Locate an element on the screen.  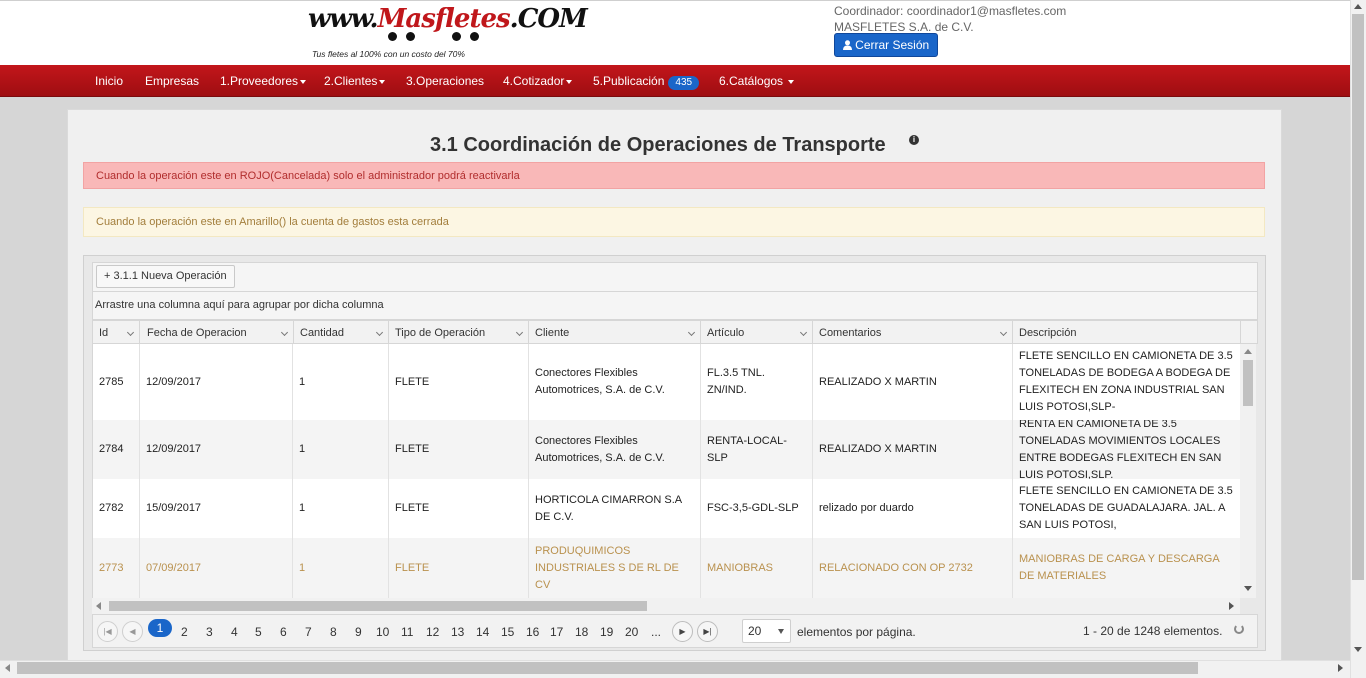
page-horizontal-scroll-thumb is located at coordinates (607, 668).